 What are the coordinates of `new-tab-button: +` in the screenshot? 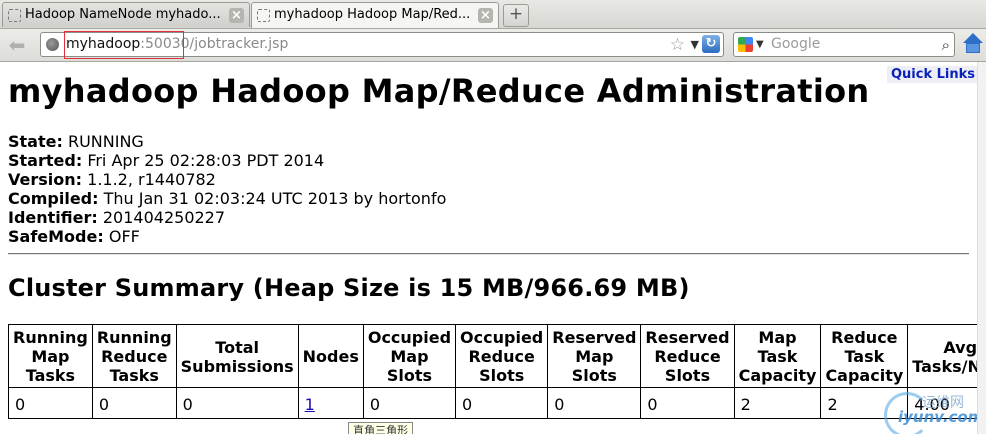 It's located at (516, 15).